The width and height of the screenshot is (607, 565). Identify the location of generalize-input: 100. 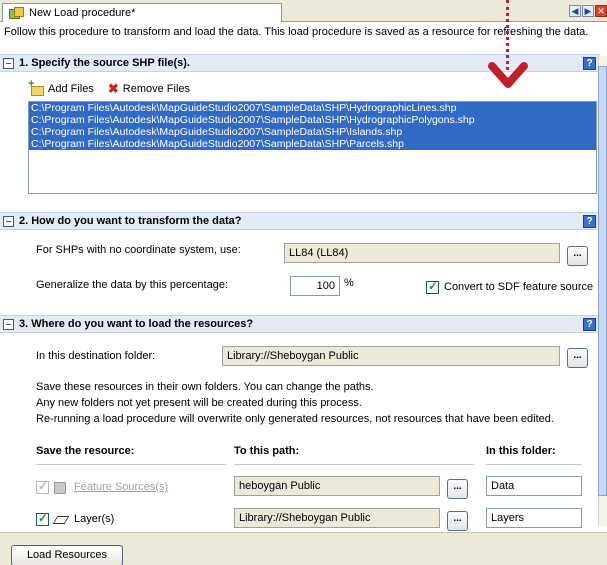
(315, 286).